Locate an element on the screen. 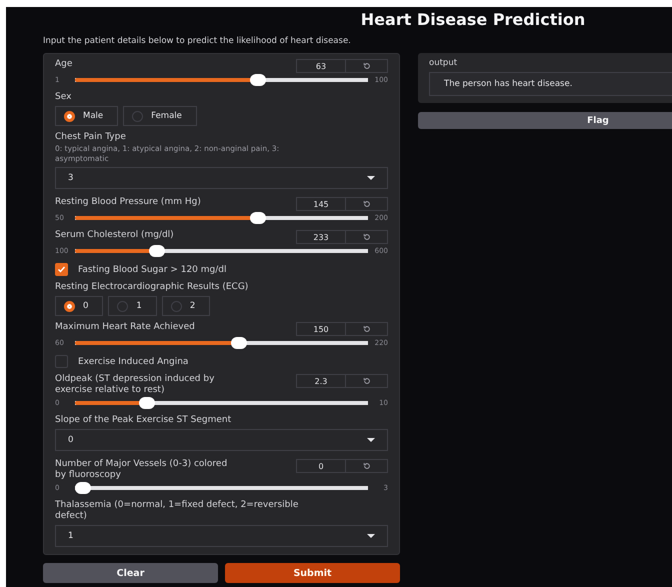 This screenshot has height=587, width=672. field-label: Maximum Heart Rate Achieved is located at coordinates (125, 327).